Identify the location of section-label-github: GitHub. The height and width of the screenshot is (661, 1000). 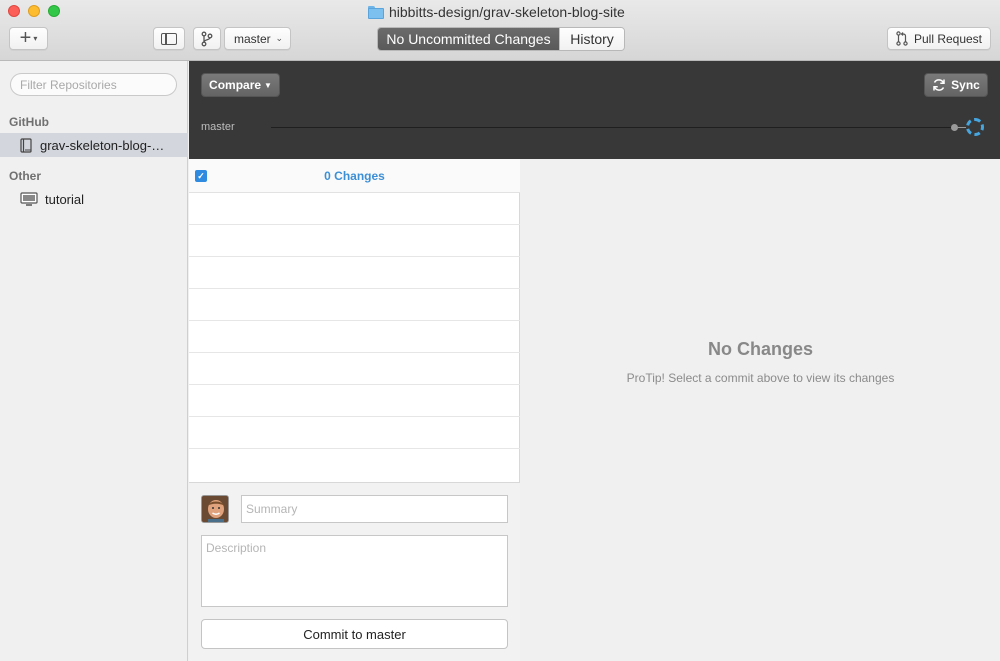
(29, 122).